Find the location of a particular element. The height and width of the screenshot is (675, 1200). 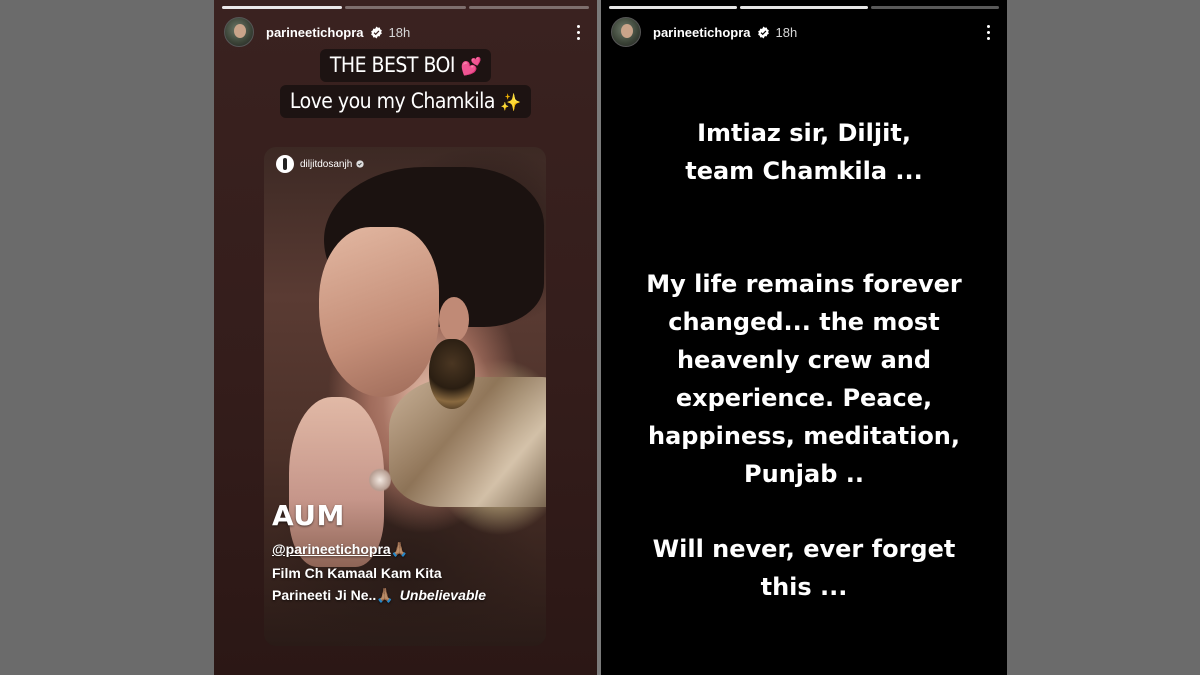

photo-ear is located at coordinates (454, 319).